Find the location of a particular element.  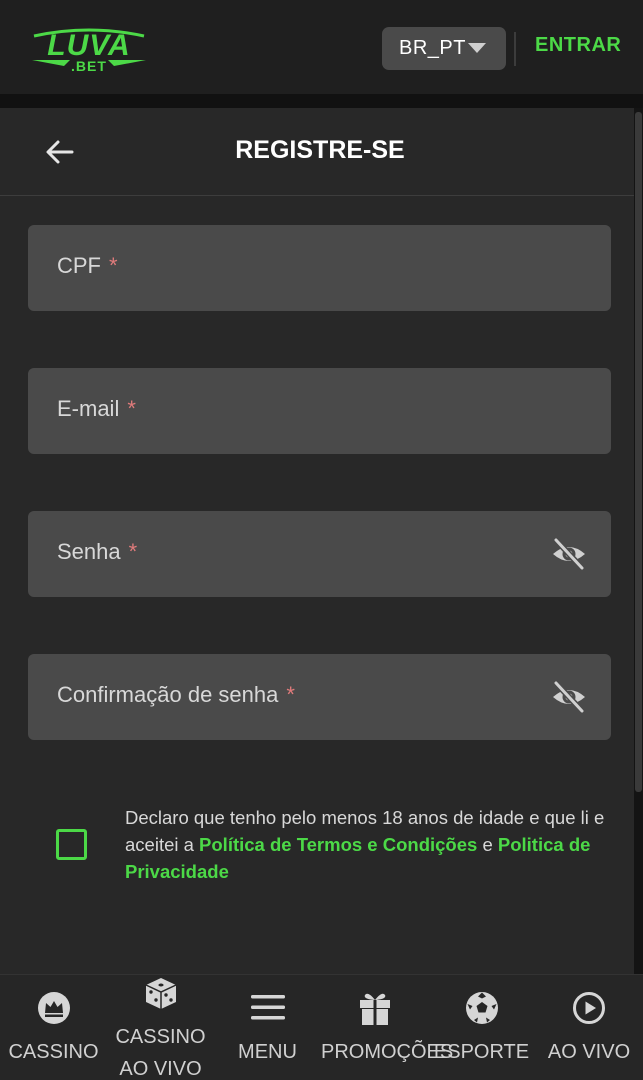

cpf-field: CPF * is located at coordinates (319, 268).